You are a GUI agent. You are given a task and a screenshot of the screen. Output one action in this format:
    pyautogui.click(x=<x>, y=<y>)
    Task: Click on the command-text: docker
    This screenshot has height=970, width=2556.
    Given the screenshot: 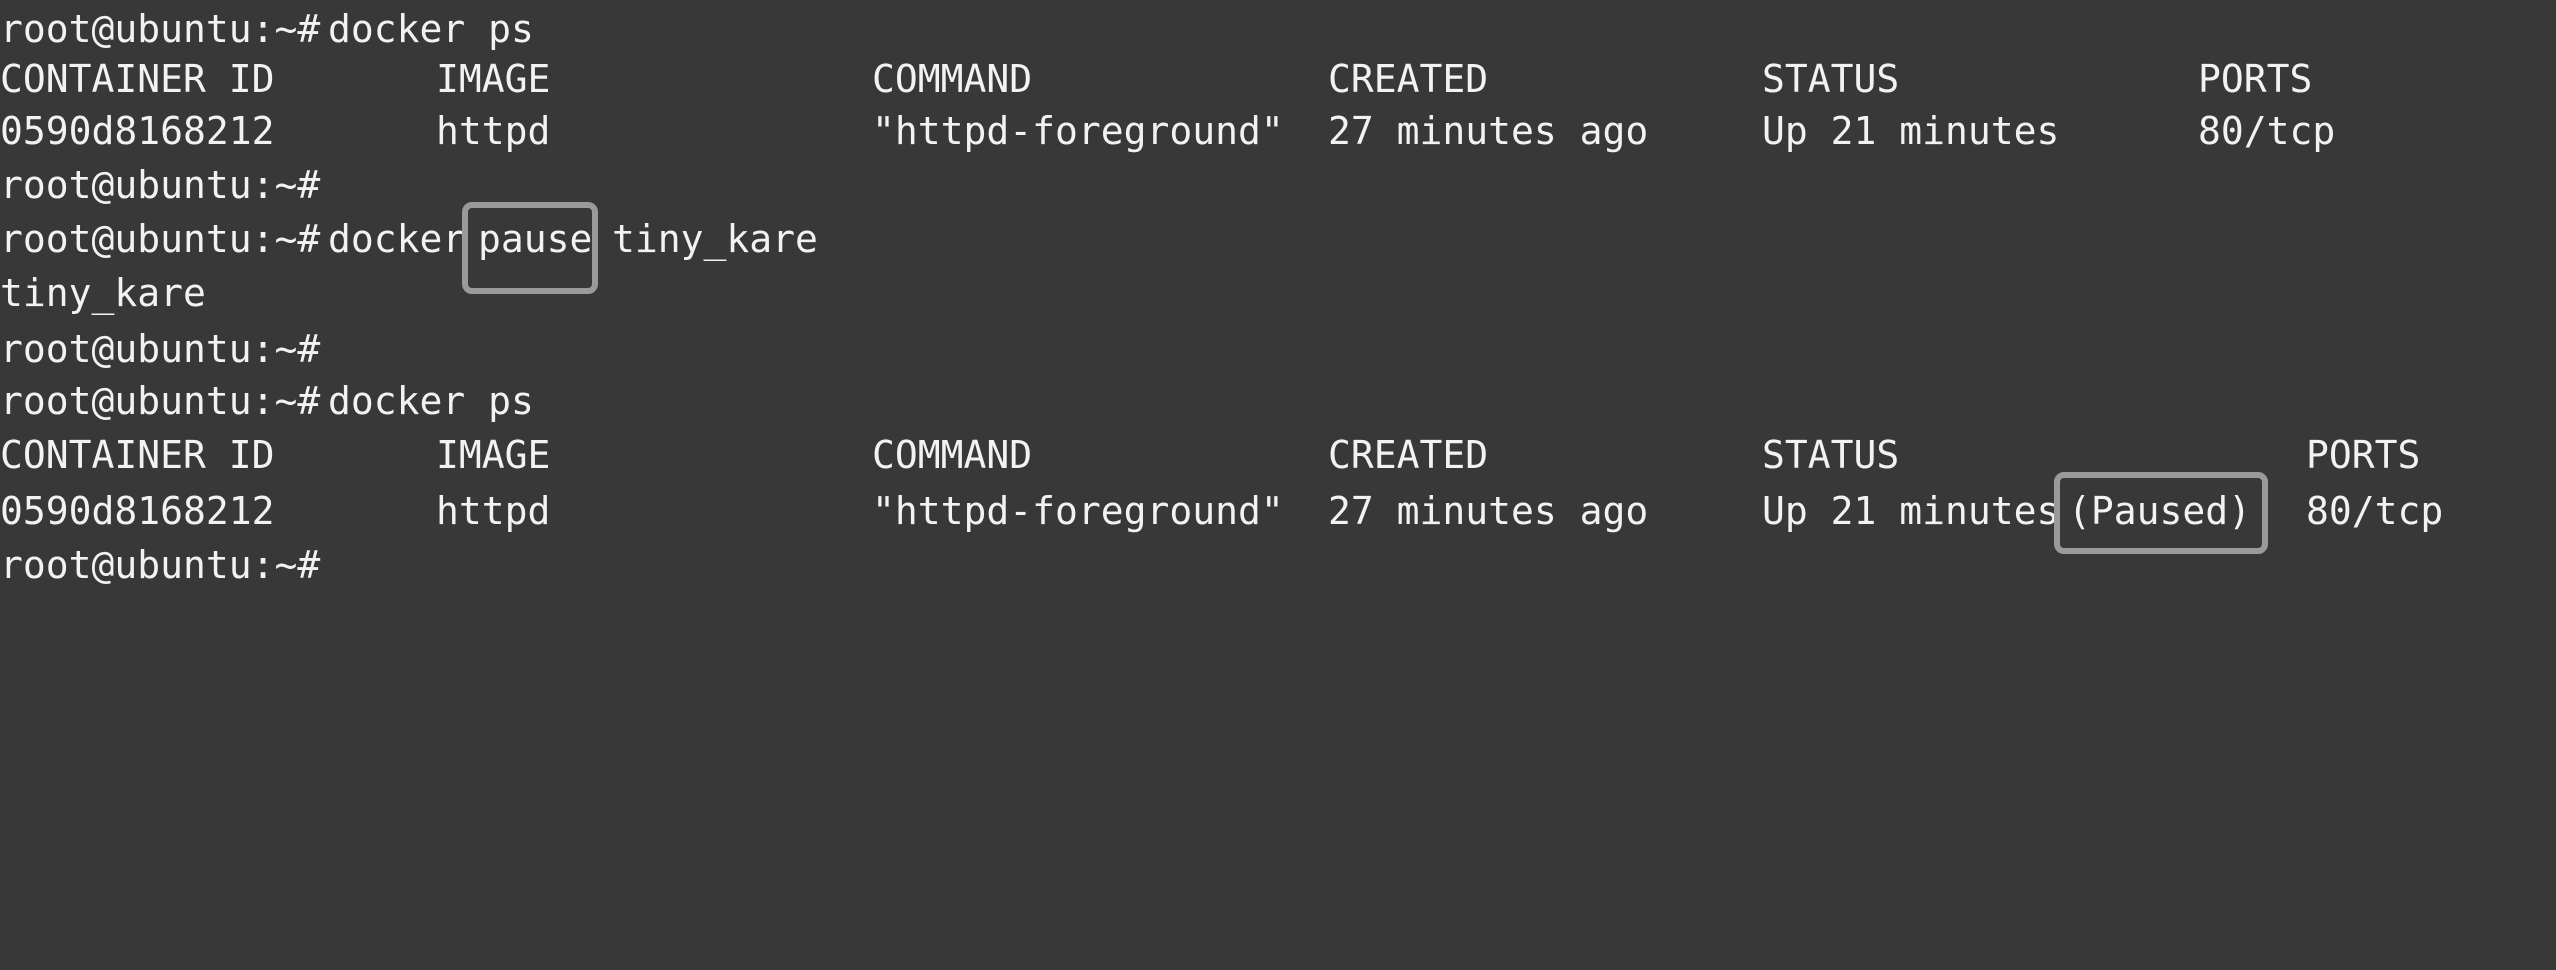 What is the action you would take?
    pyautogui.click(x=397, y=239)
    